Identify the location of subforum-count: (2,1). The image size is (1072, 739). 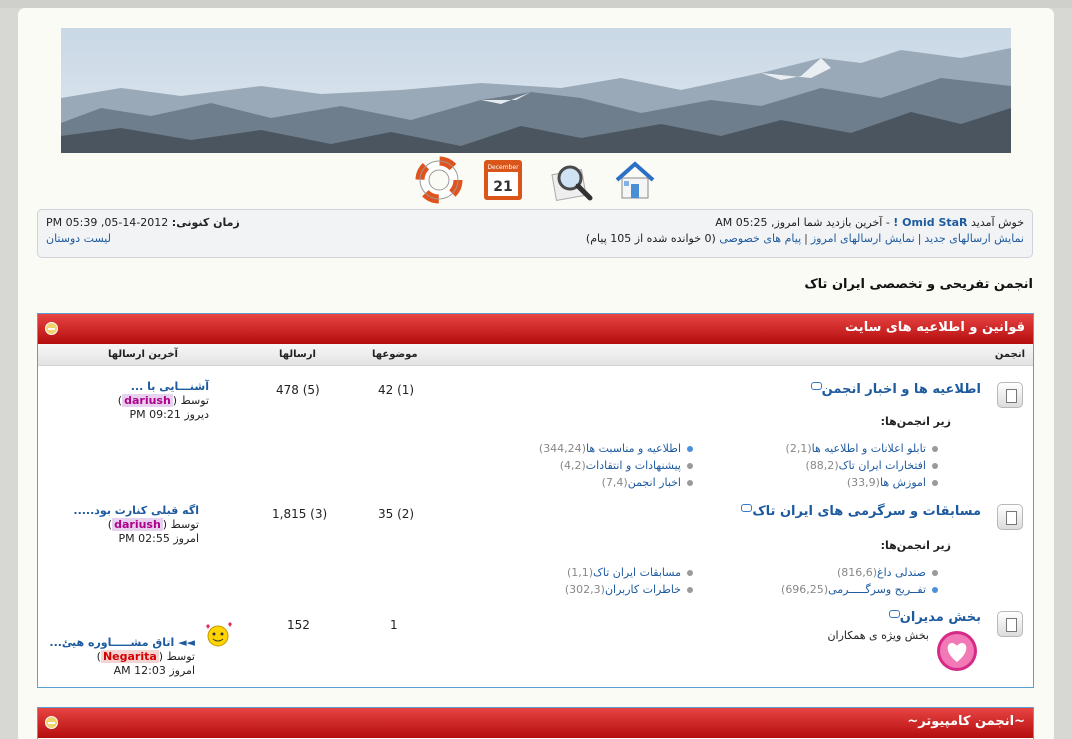
(798, 448).